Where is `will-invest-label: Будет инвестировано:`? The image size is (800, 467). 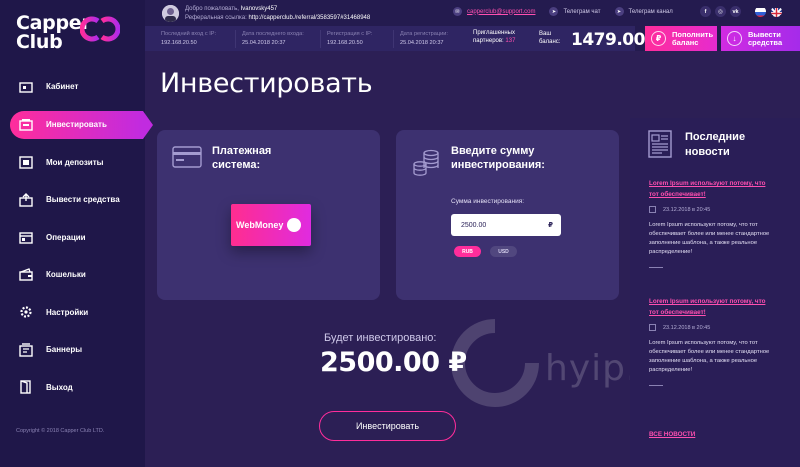 will-invest-label: Будет инвестировано: is located at coordinates (380, 338).